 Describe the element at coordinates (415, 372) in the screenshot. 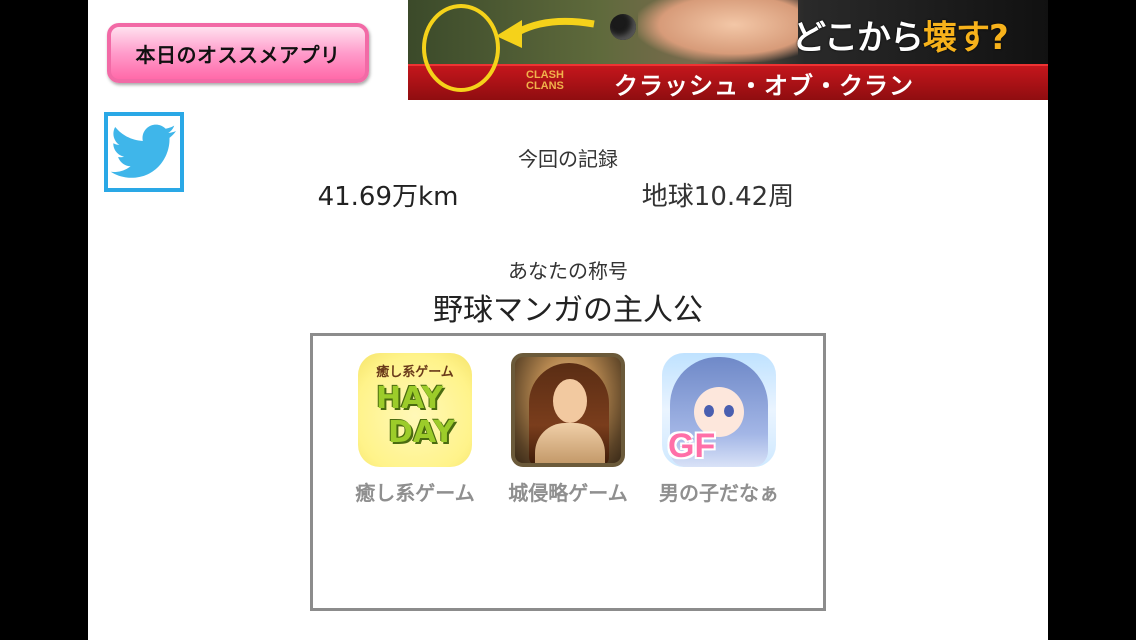

I see `hayday-icon-caption: 癒し系ゲーム` at that location.